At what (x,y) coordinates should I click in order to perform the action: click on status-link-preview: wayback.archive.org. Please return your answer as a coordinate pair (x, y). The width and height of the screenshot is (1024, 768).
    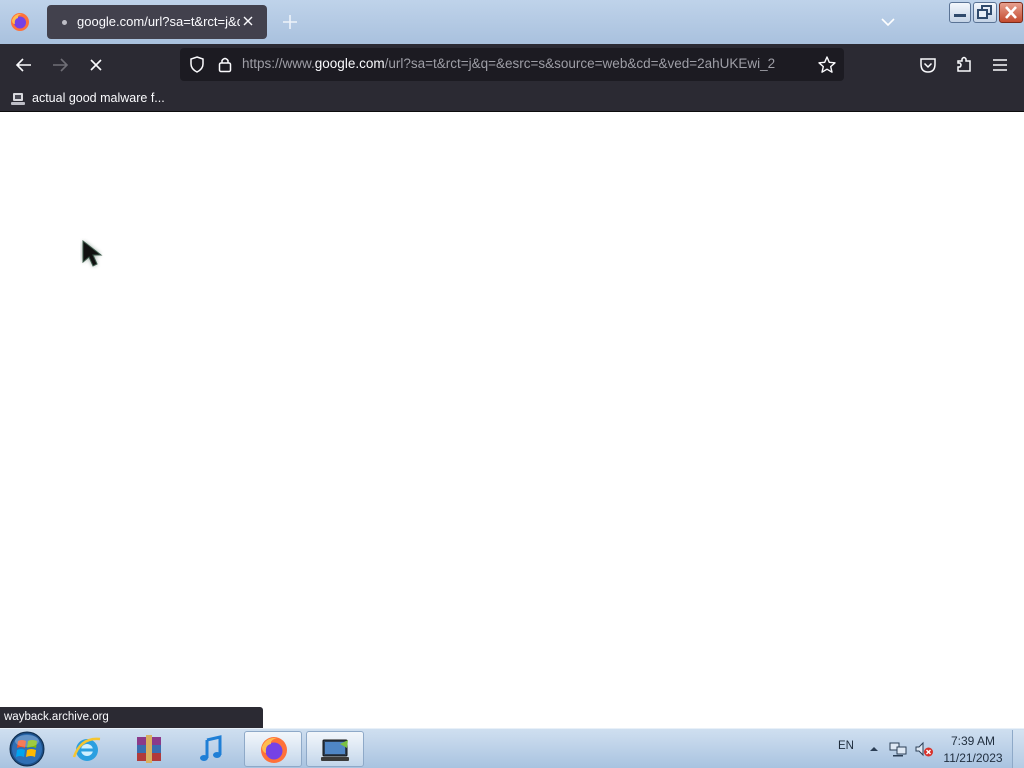
    Looking at the image, I should click on (131, 717).